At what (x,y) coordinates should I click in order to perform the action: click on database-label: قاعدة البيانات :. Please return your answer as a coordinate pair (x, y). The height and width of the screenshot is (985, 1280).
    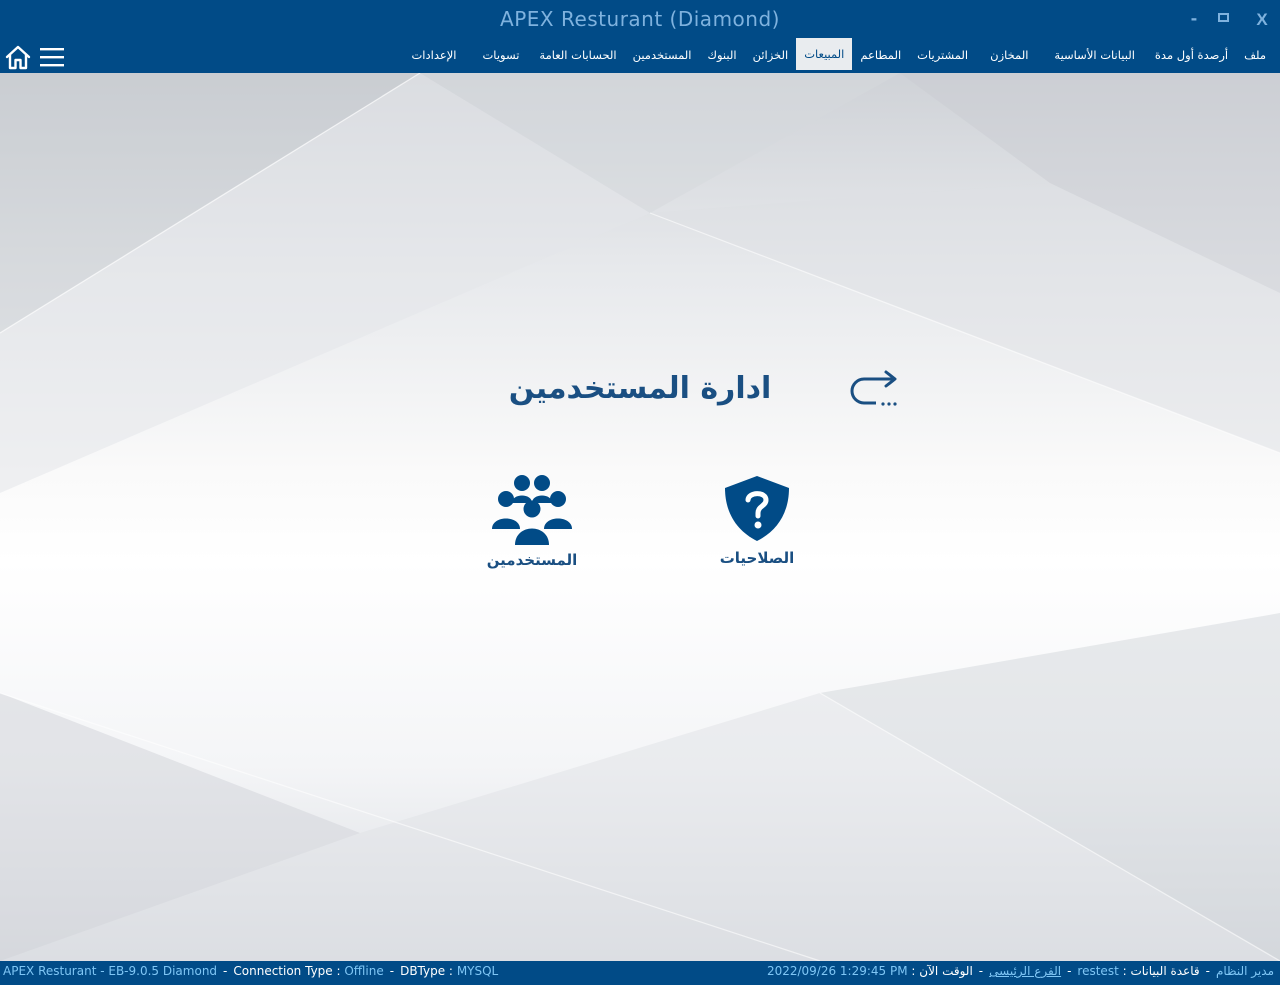
    Looking at the image, I should click on (1161, 971).